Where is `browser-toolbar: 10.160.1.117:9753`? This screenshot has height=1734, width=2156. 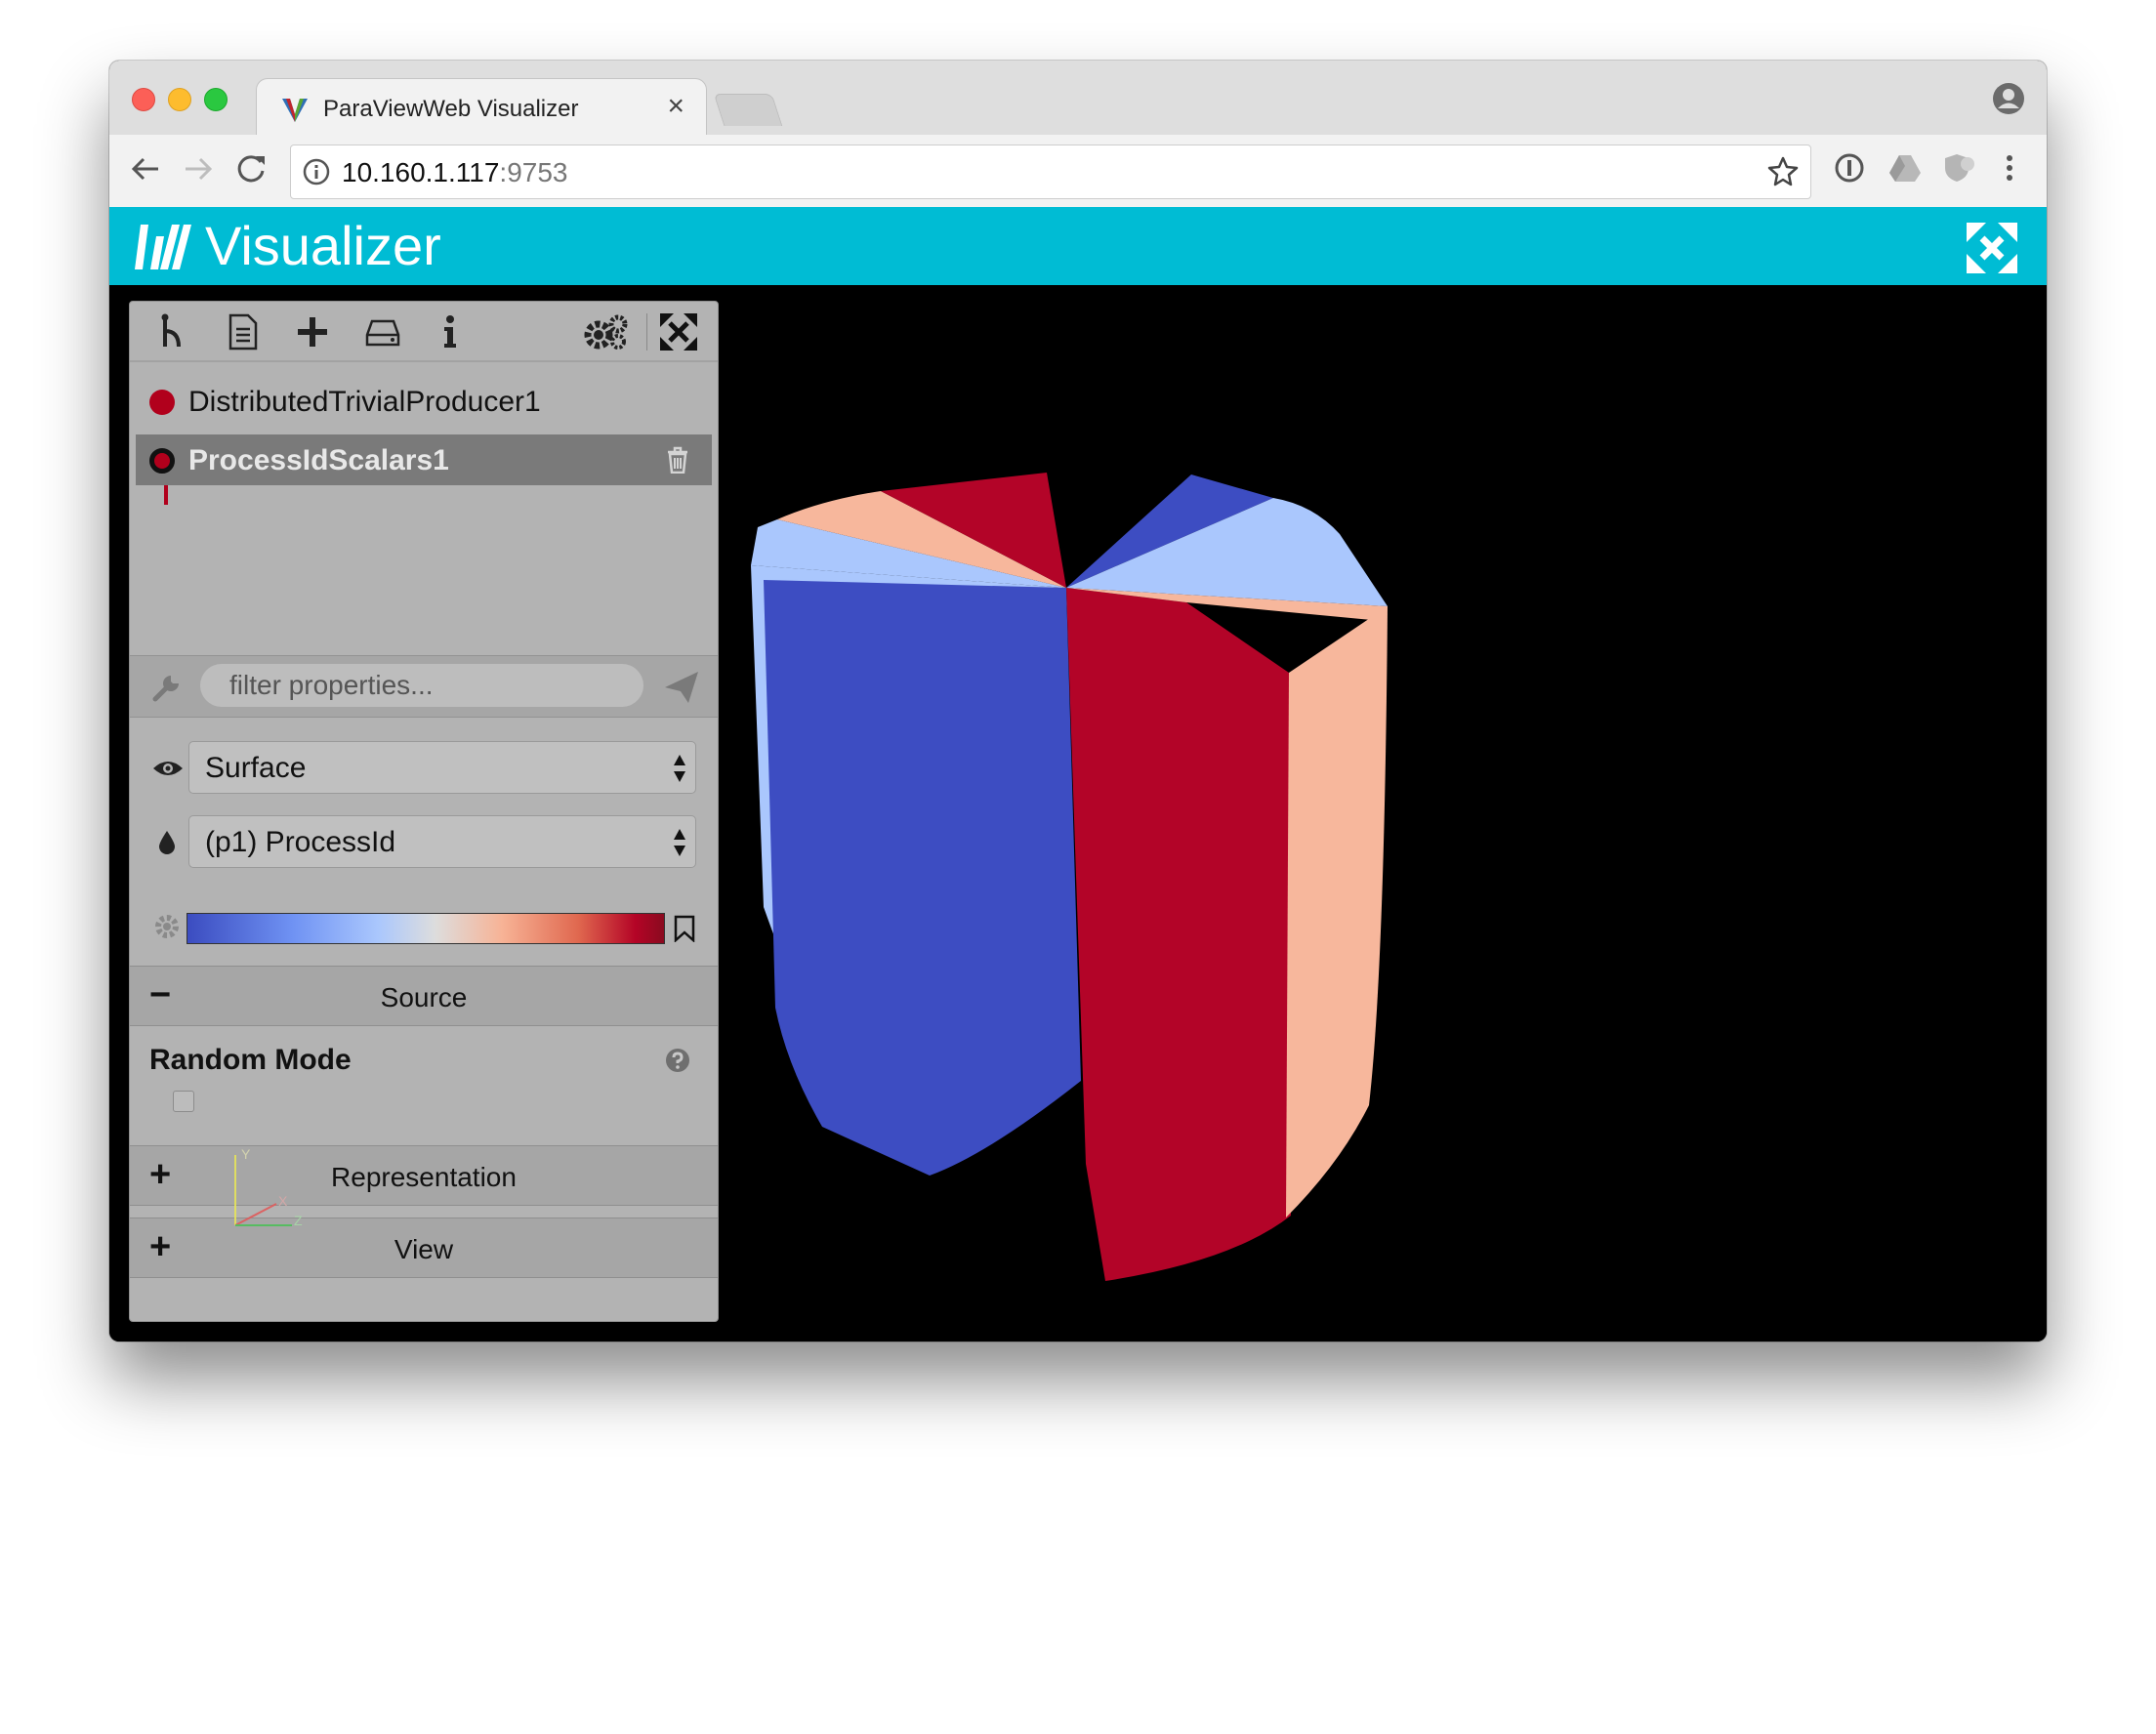 browser-toolbar: 10.160.1.117:9753 is located at coordinates (1078, 171).